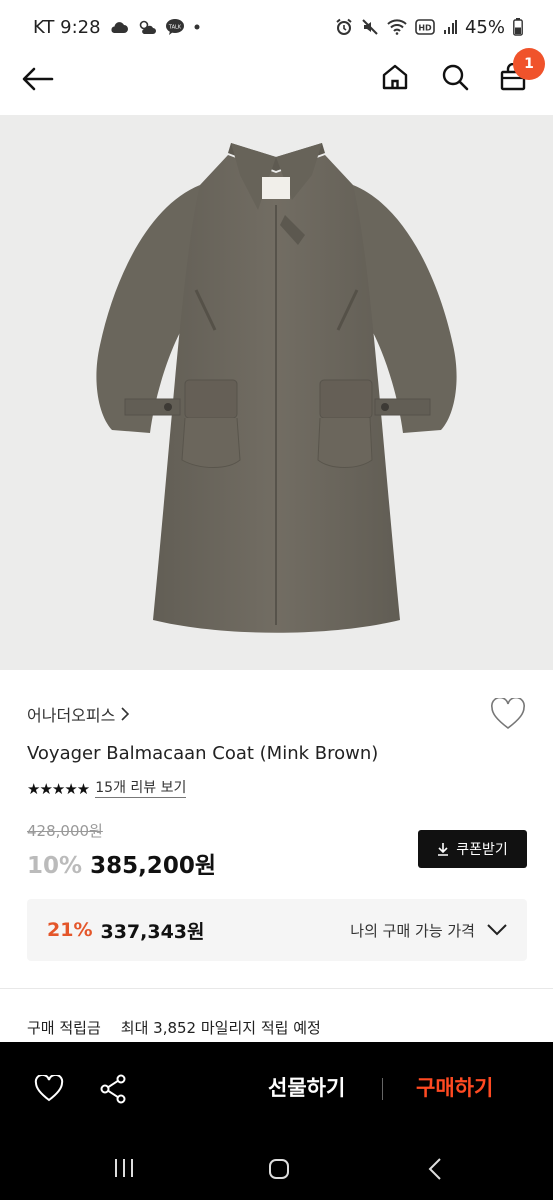 The height and width of the screenshot is (1200, 553). I want to click on svg-text: HD, so click(425, 28).